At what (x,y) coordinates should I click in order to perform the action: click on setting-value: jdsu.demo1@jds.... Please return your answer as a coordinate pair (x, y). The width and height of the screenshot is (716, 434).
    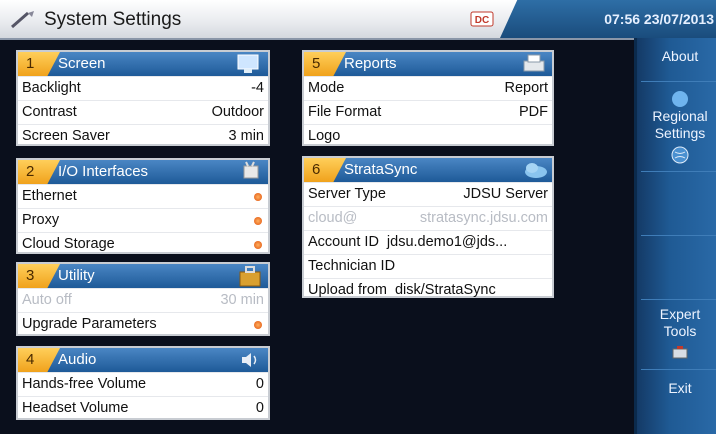
    Looking at the image, I should click on (447, 242).